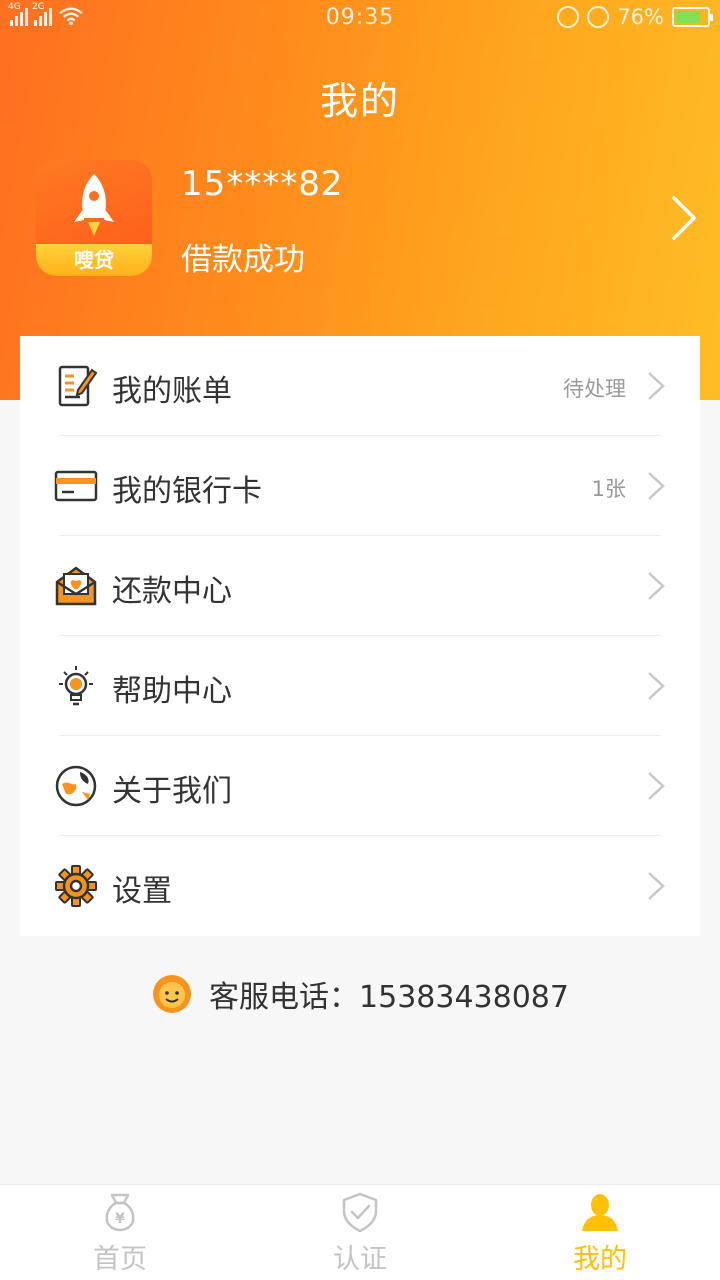 The width and height of the screenshot is (720, 1280). I want to click on menu-item-settings: 设置, so click(360, 886).